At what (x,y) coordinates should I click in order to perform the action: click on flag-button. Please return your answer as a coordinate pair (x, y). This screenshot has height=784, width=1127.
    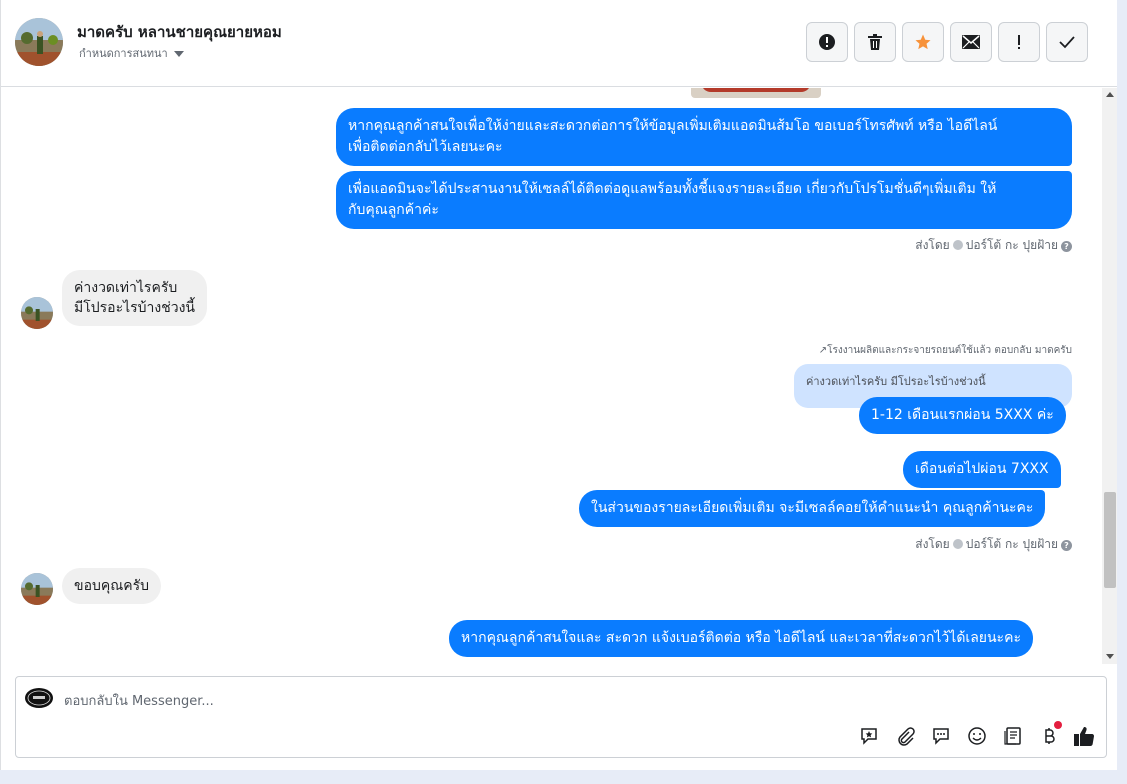
    Looking at the image, I should click on (1019, 42).